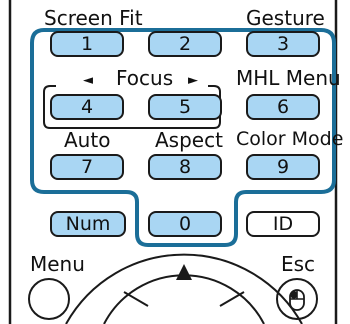 This screenshot has width=350, height=324. I want to click on key-4: 4, so click(87, 107).